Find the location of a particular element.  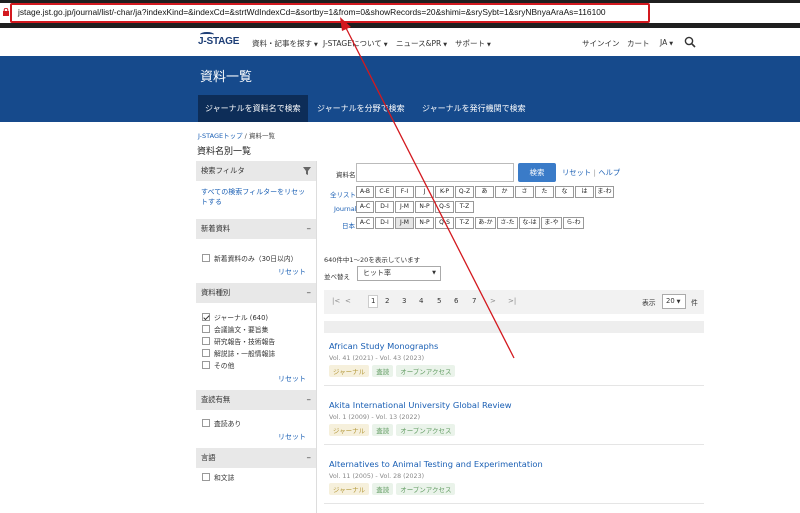

sort-select: ヒット率 ▼ is located at coordinates (399, 273).